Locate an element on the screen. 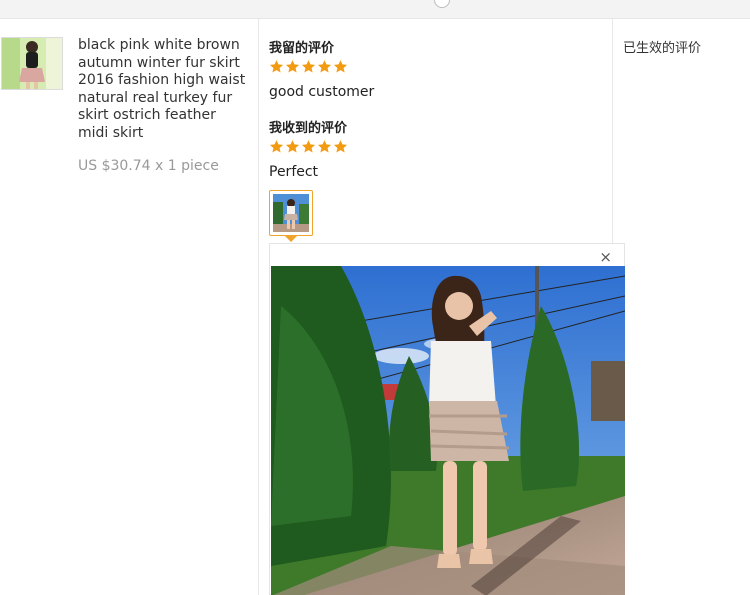  given-rating-stars is located at coordinates (308, 66).